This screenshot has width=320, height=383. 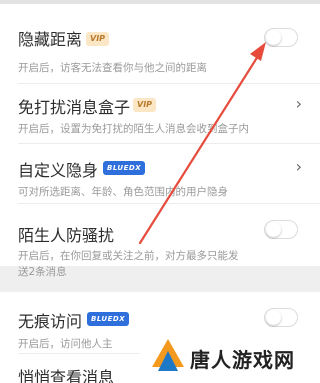 What do you see at coordinates (50, 321) in the screenshot?
I see `trace-free-title: 无痕访问` at bounding box center [50, 321].